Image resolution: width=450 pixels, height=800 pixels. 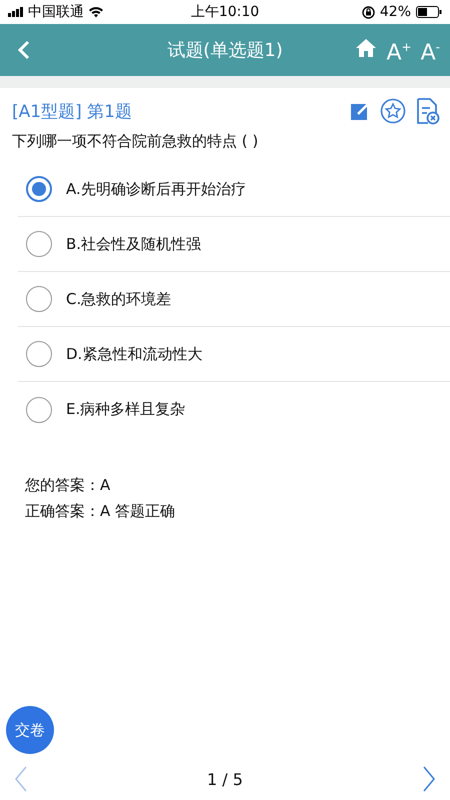 What do you see at coordinates (225, 12) in the screenshot?
I see `clock-time: 上午10:10` at bounding box center [225, 12].